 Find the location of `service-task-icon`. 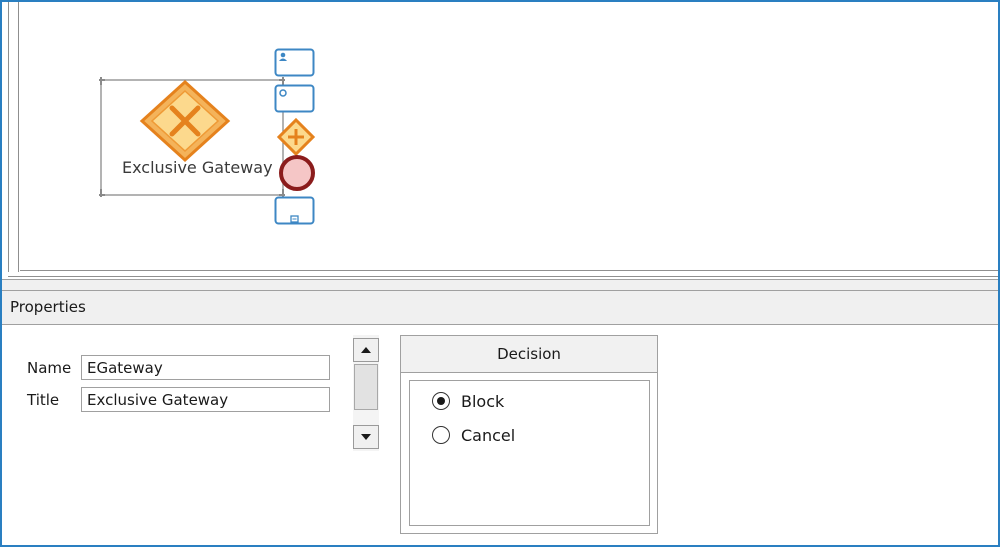

service-task-icon is located at coordinates (295, 99).